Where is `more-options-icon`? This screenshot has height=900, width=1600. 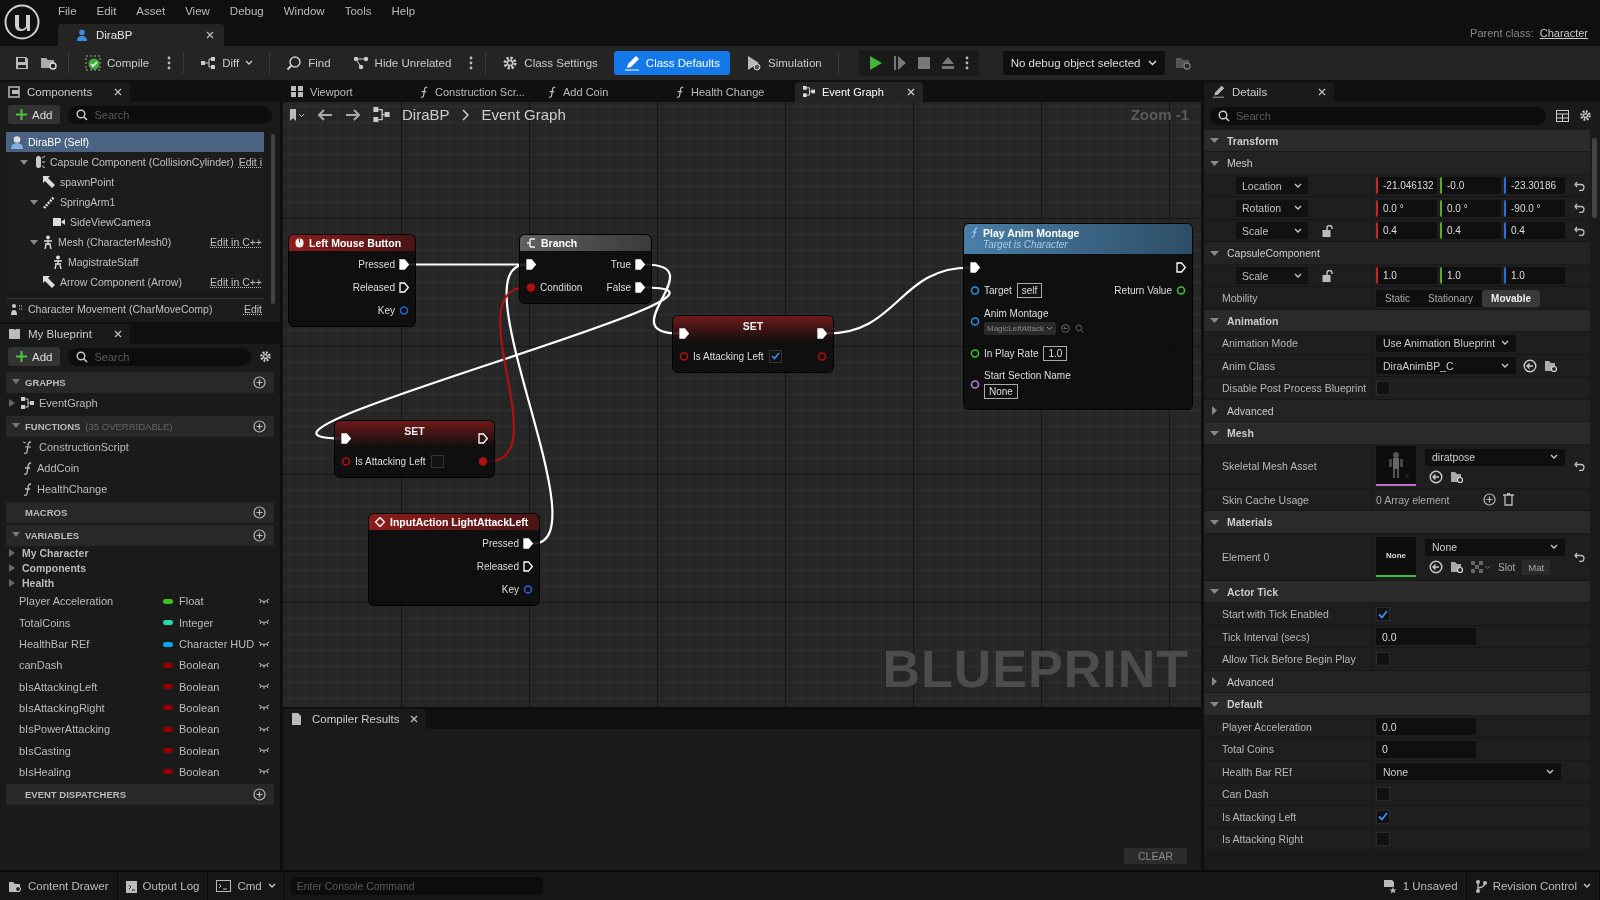 more-options-icon is located at coordinates (966, 62).